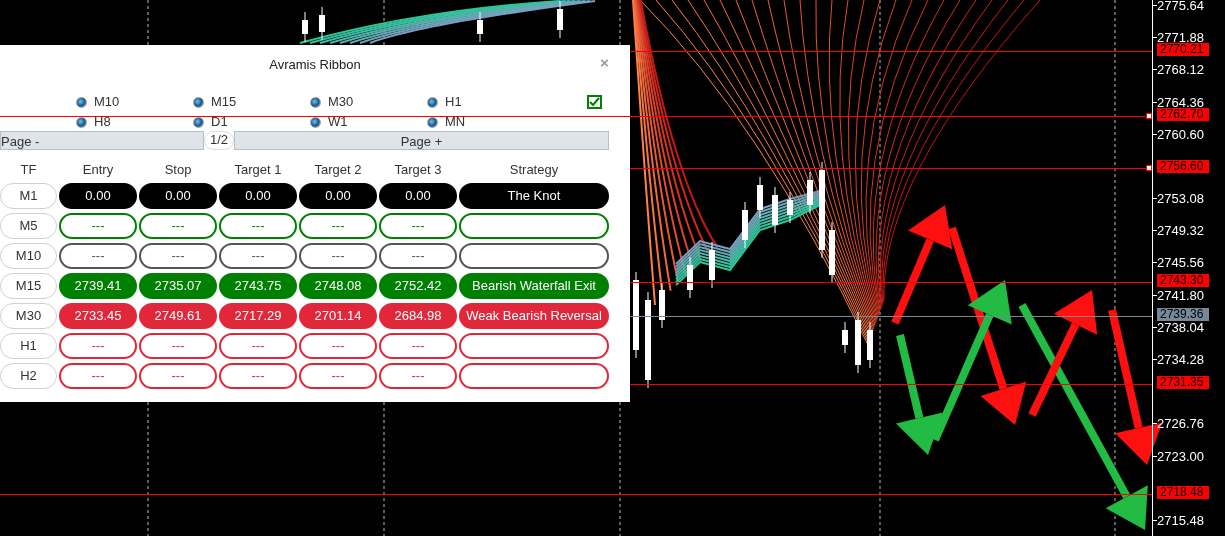  I want to click on price-tick-label: 2753.08, so click(1180, 199).